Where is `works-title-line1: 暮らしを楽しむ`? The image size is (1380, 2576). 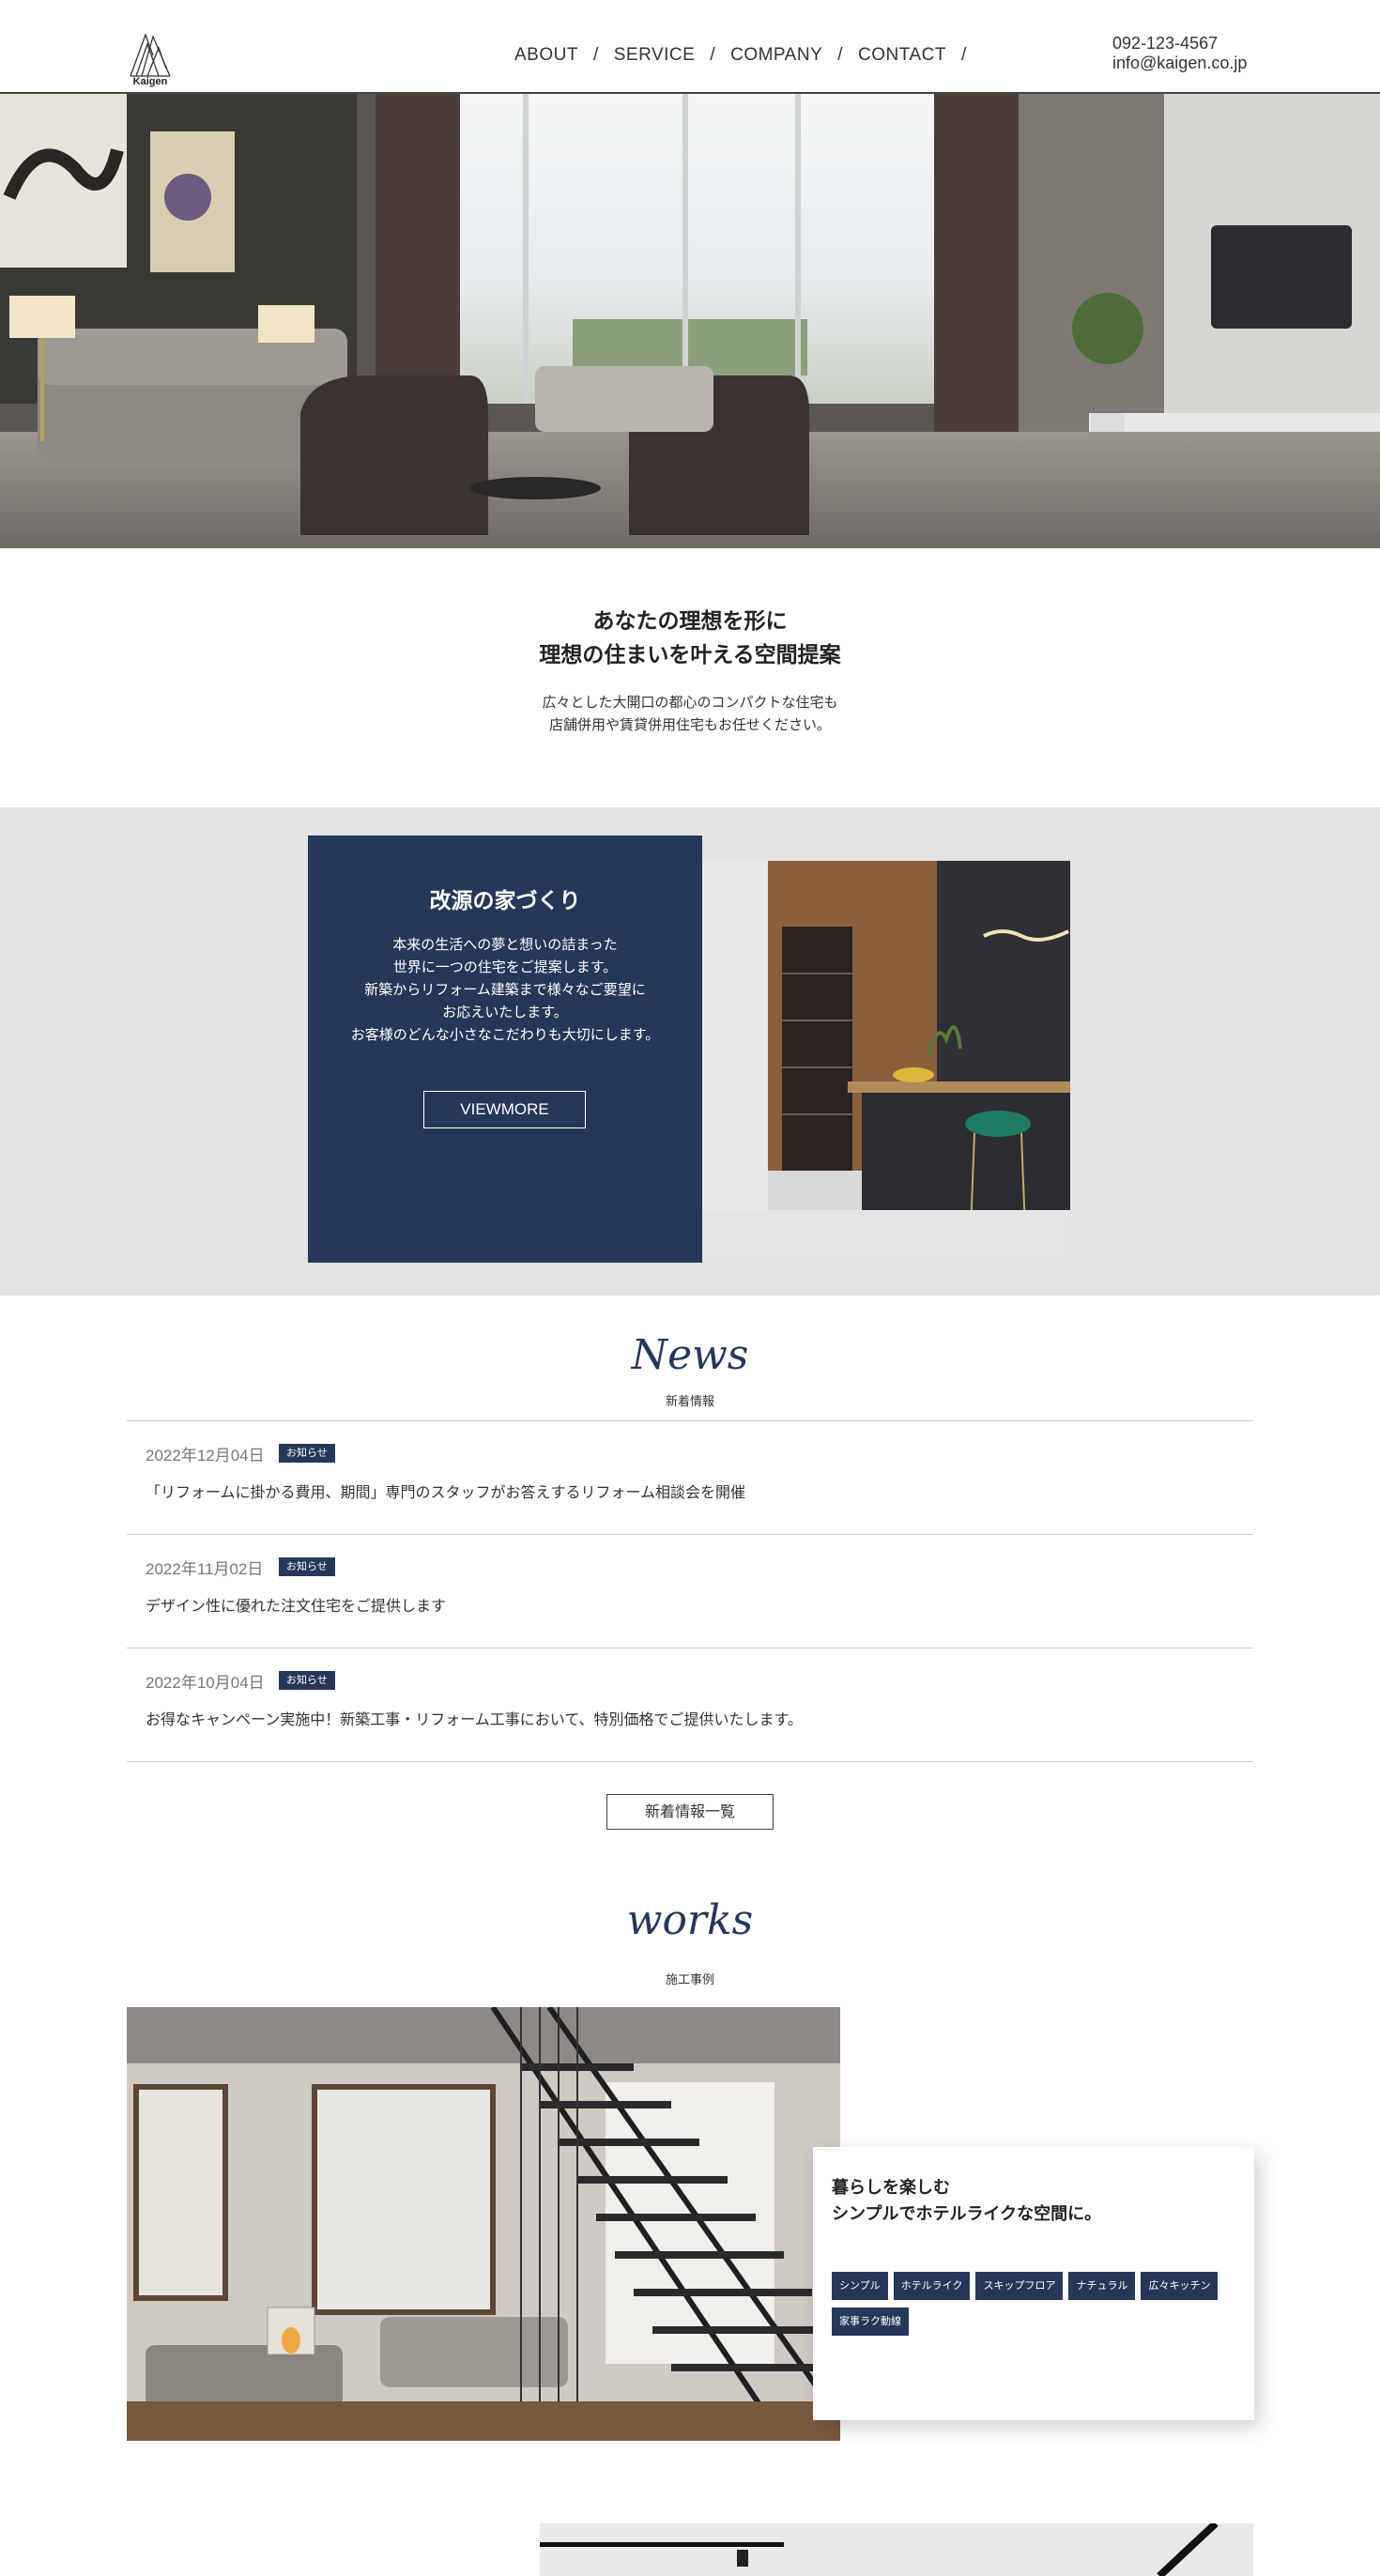 works-title-line1: 暮らしを楽しむ is located at coordinates (891, 2188).